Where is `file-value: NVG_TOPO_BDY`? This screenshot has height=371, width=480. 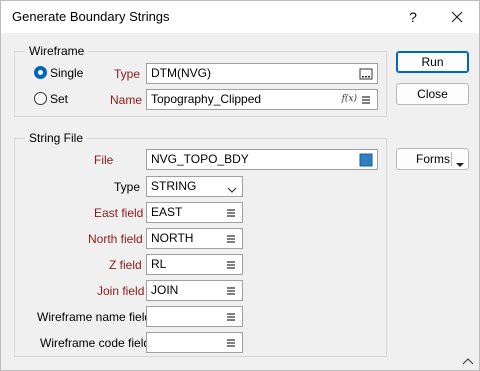
file-value: NVG_TOPO_BDY is located at coordinates (200, 159).